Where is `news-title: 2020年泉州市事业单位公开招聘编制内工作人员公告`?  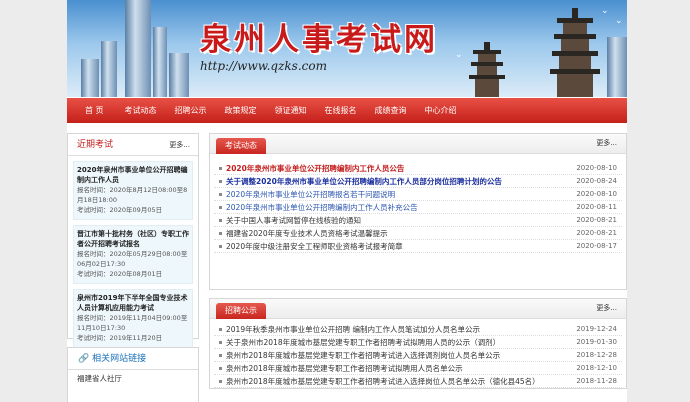
news-title: 2020年泉州市事业单位公开招聘编制内工作人员公告 is located at coordinates (315, 168).